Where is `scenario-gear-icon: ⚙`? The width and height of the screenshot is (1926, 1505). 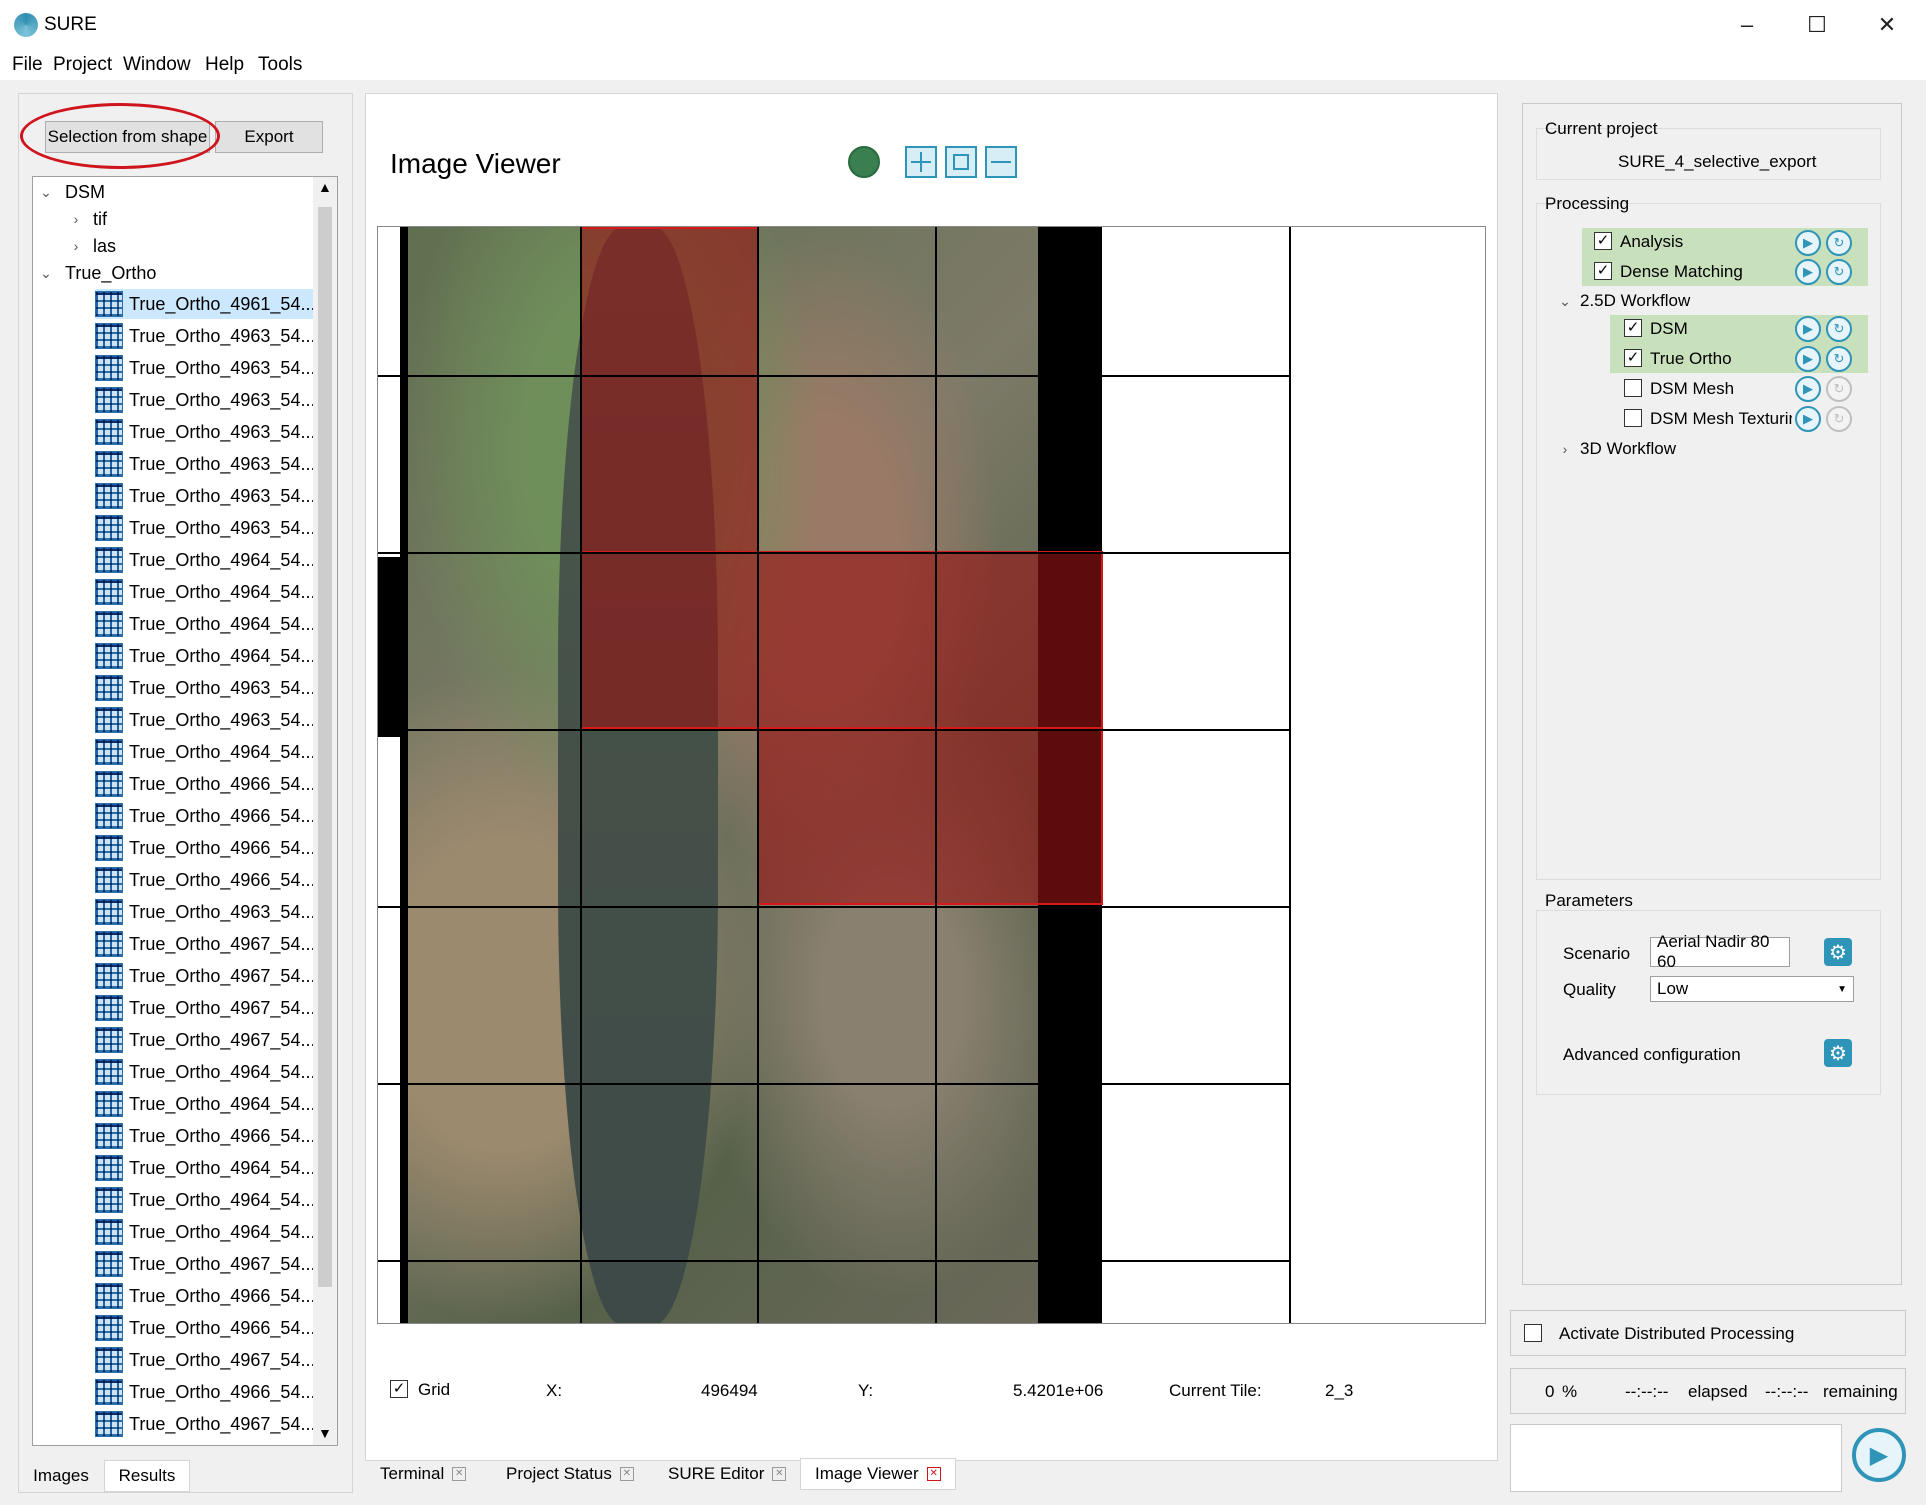
scenario-gear-icon: ⚙ is located at coordinates (1838, 952).